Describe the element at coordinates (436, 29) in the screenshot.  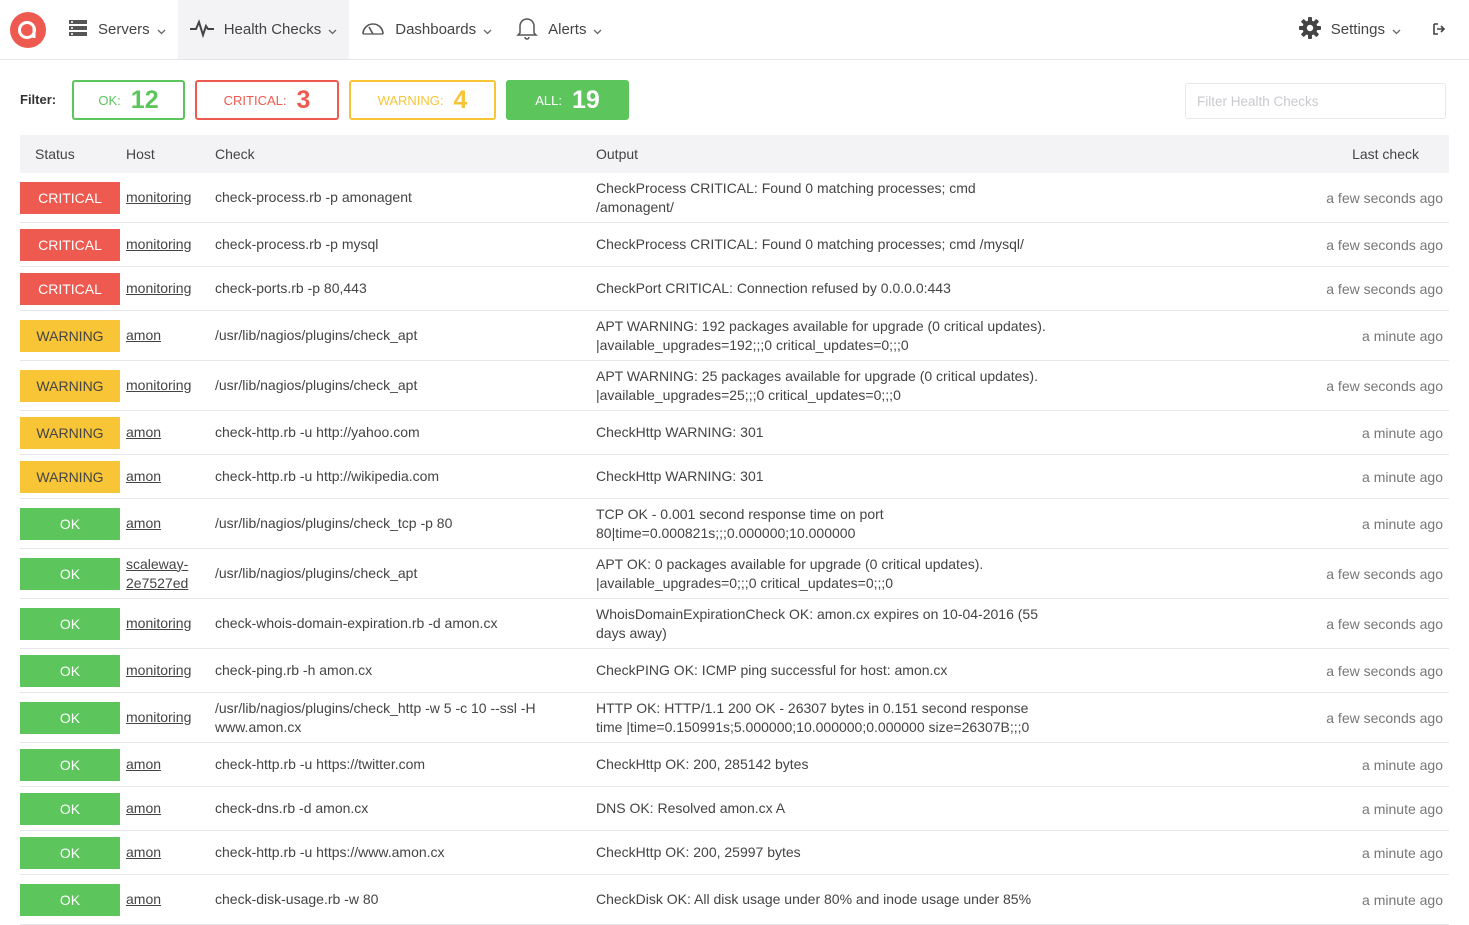
I see `nav-dashboards-label: Dashboards` at that location.